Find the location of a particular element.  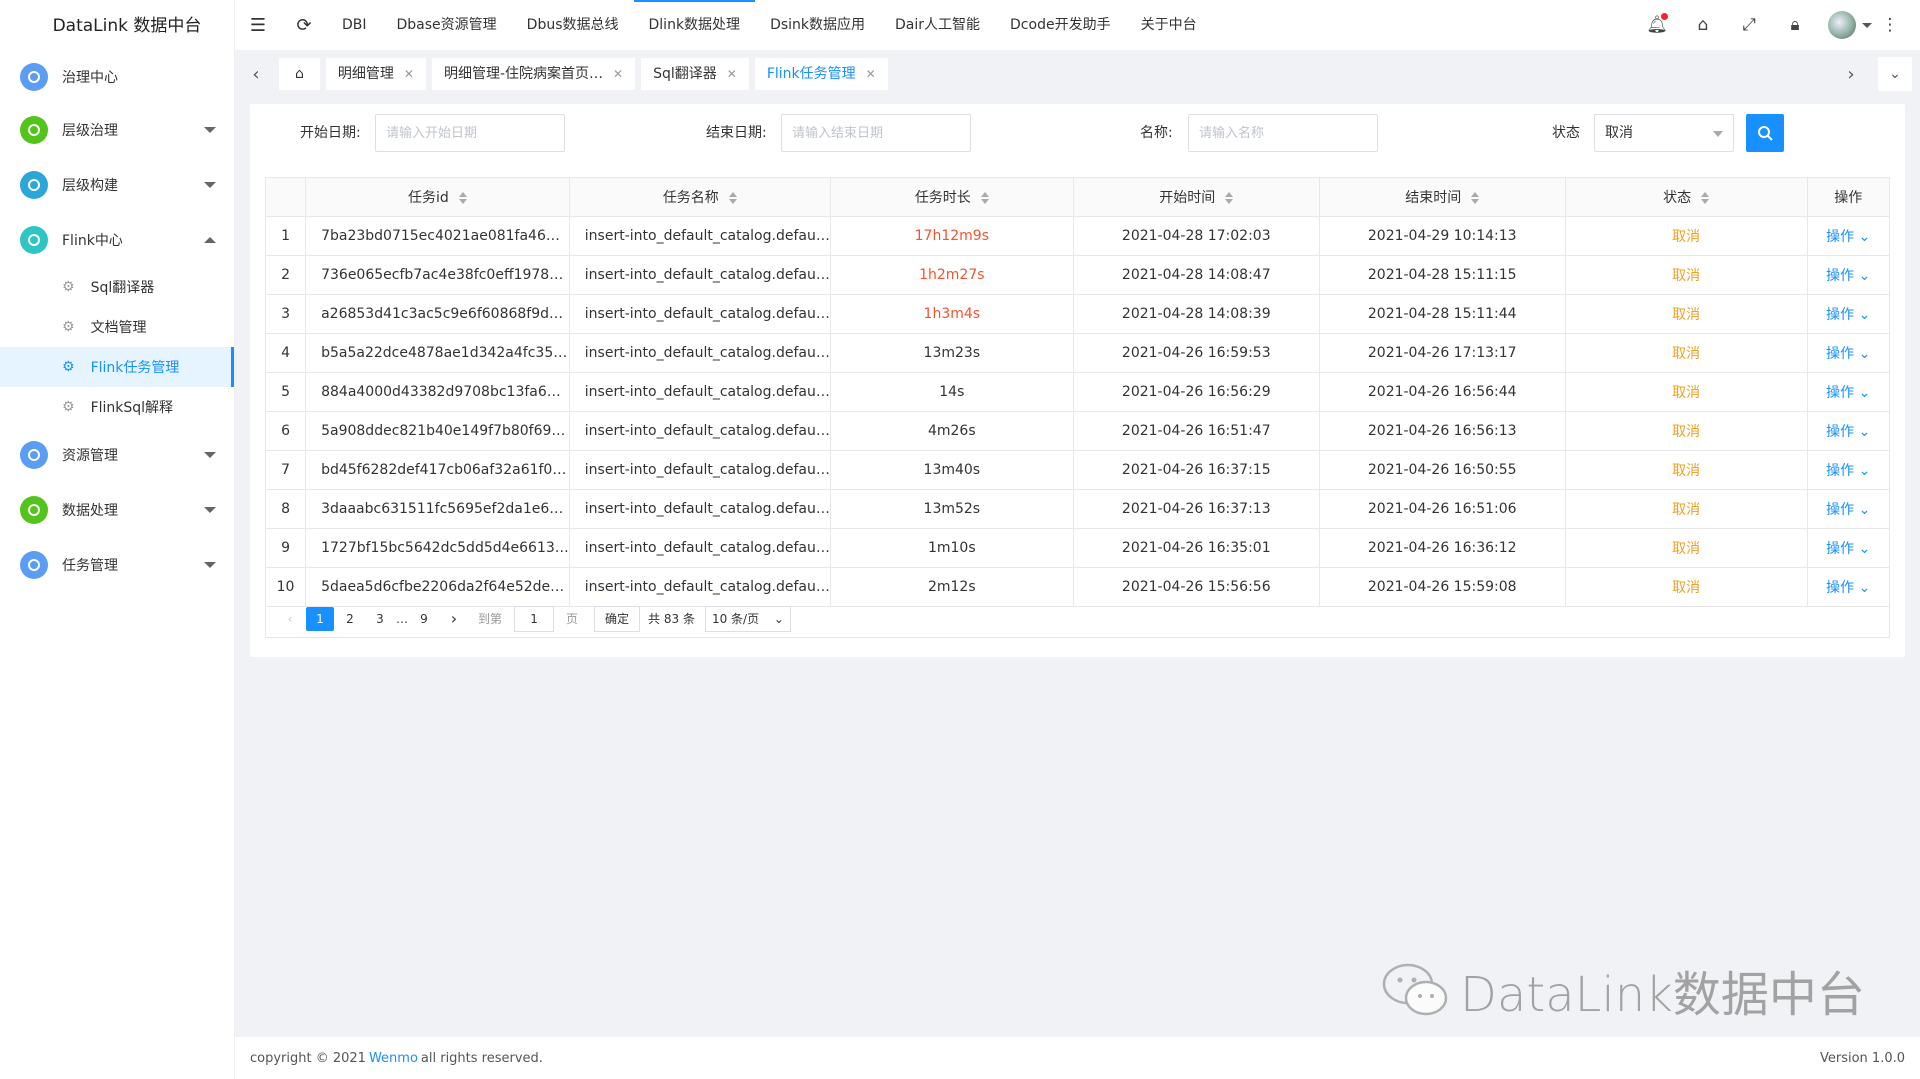

nav-dbi: DBI is located at coordinates (354, 25).